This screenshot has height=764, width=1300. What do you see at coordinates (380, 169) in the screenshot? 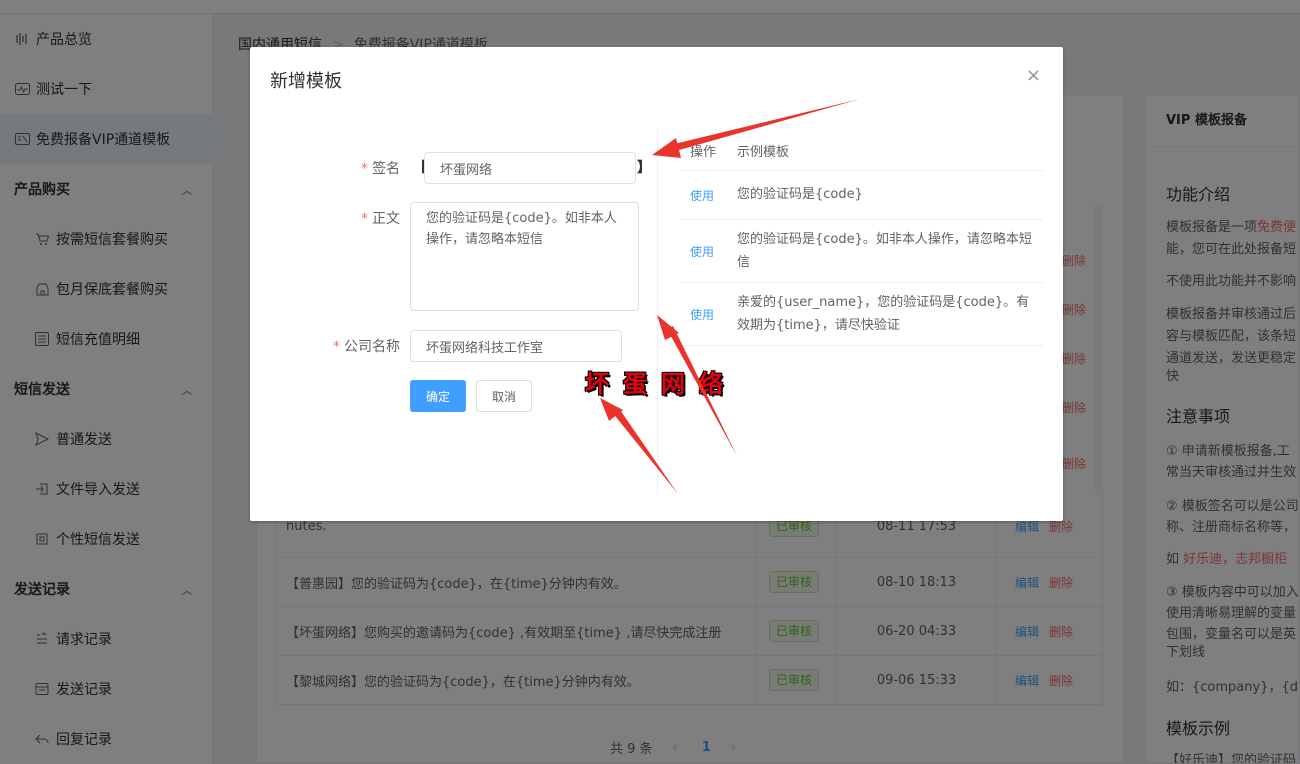
I see `sign-label: * 签名` at bounding box center [380, 169].